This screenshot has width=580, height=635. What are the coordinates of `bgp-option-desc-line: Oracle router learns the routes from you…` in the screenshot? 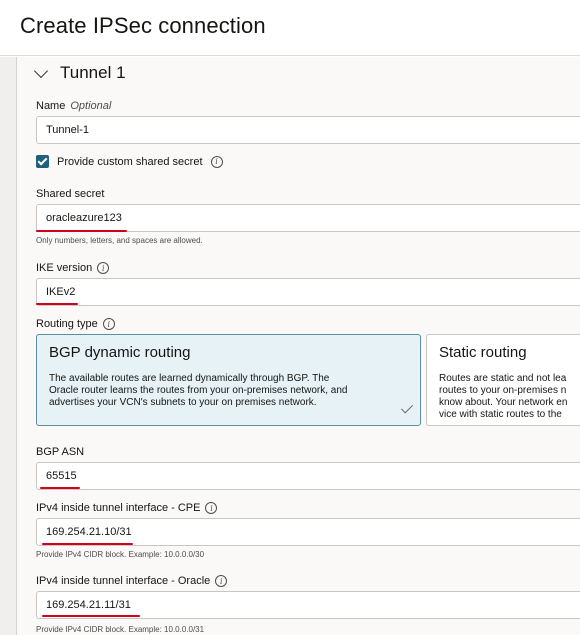 It's located at (198, 390).